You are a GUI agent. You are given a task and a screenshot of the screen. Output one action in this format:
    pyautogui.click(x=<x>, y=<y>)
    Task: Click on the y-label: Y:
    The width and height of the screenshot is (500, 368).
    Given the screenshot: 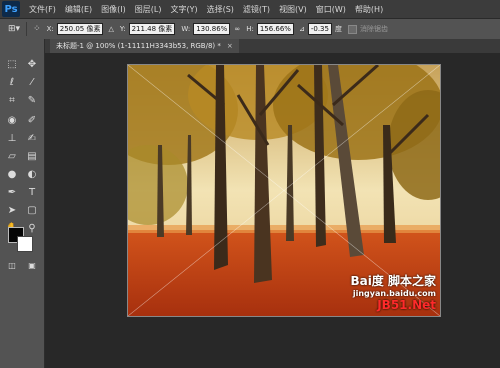 What is the action you would take?
    pyautogui.click(x=122, y=29)
    